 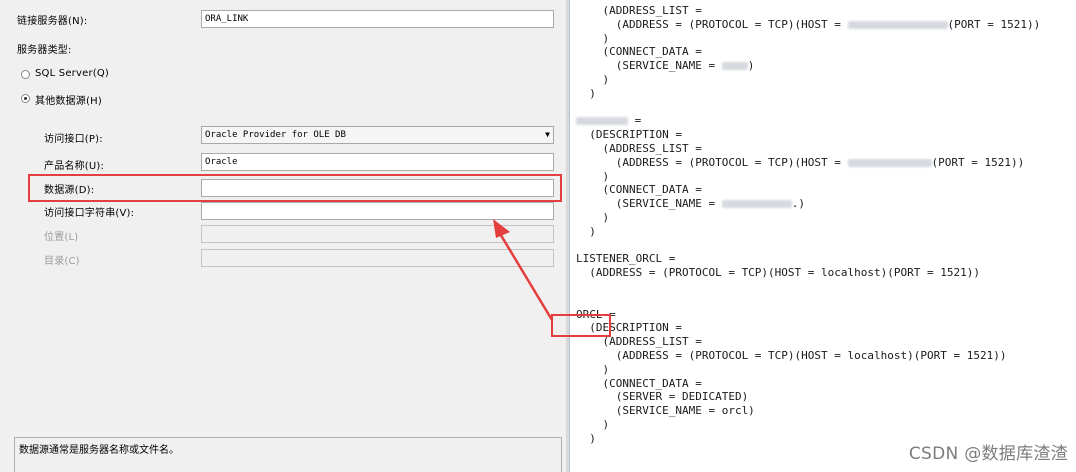 What do you see at coordinates (751, 66) in the screenshot?
I see `code-line-close: )` at bounding box center [751, 66].